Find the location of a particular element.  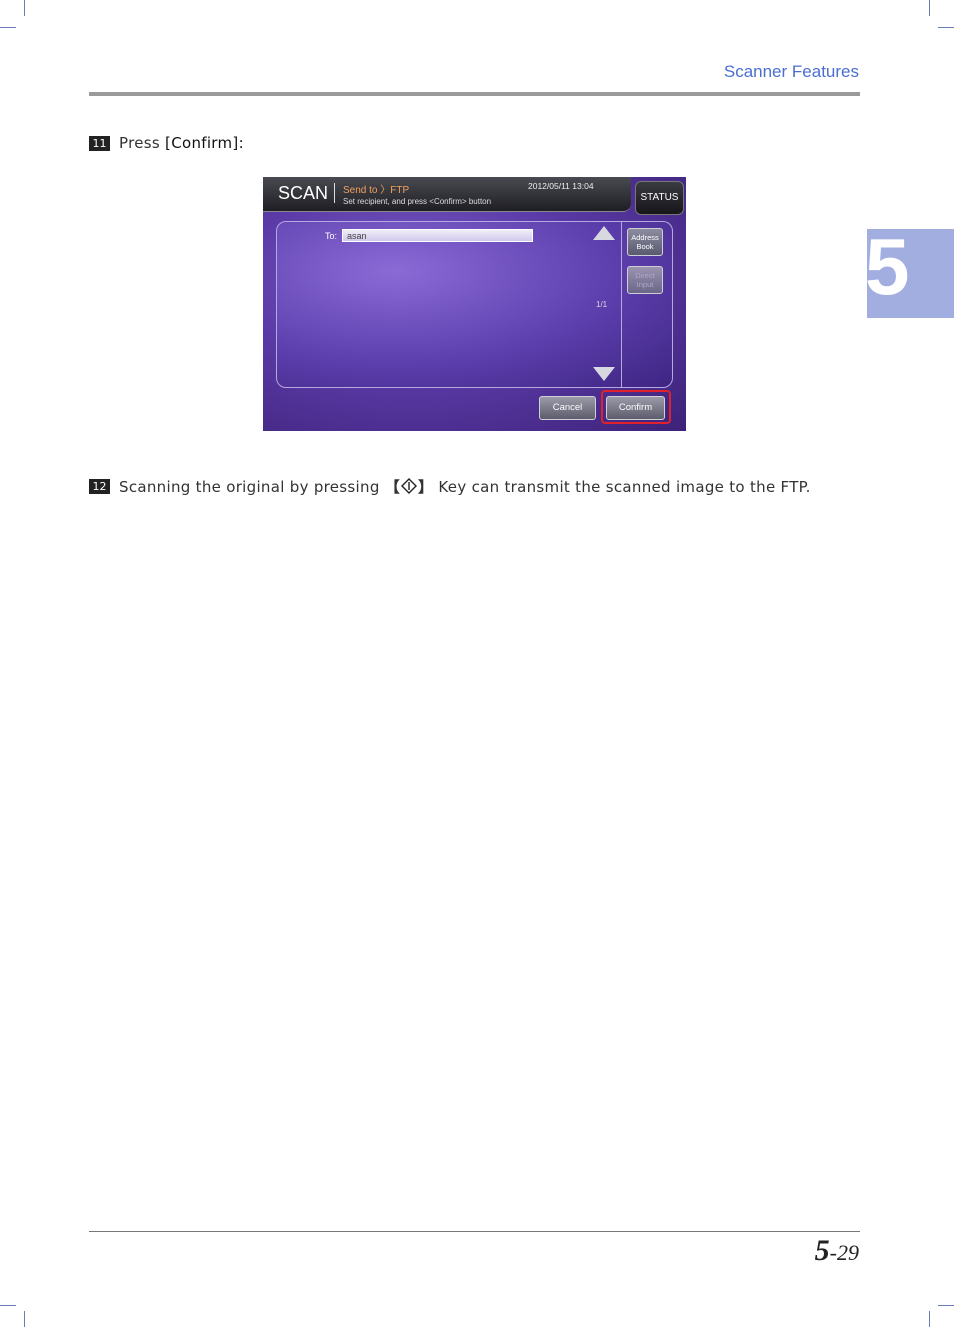

footer-rule is located at coordinates (474, 1231).